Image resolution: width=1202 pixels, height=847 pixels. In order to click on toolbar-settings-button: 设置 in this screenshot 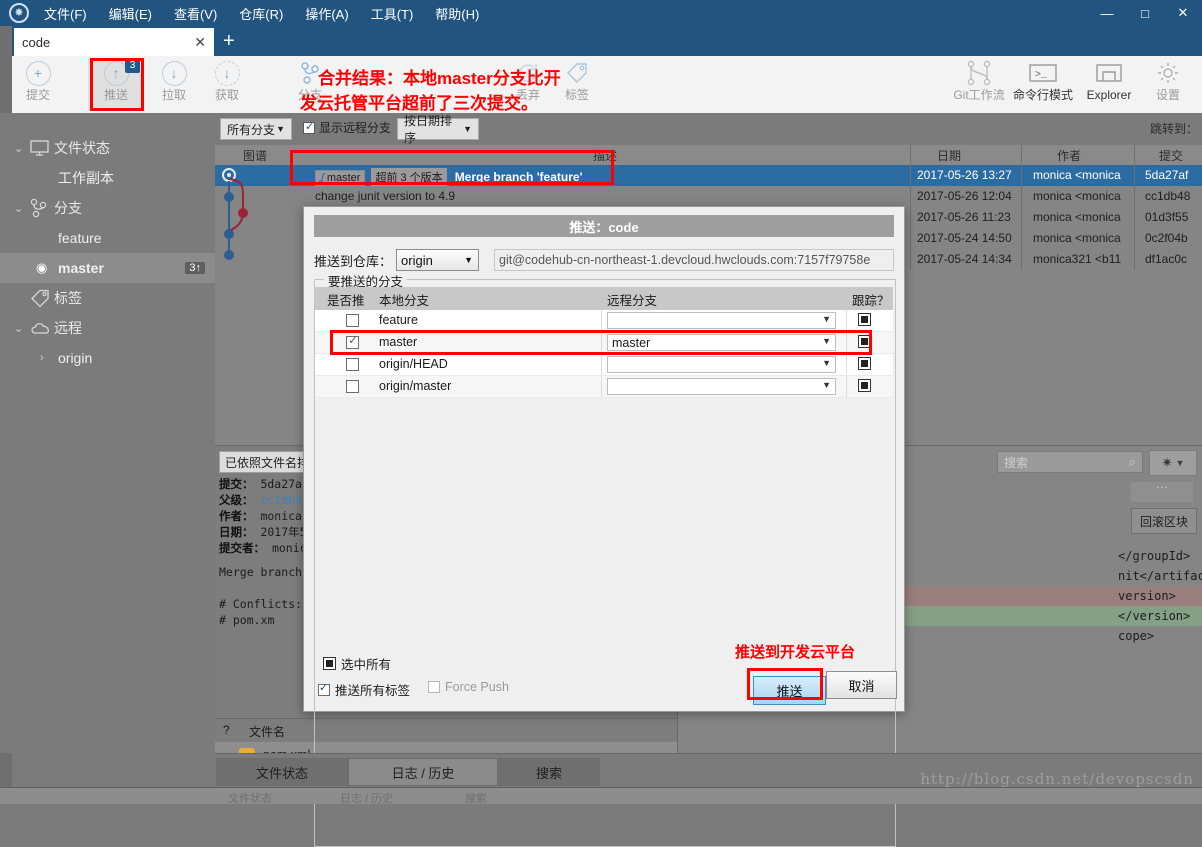, I will do `click(1168, 84)`.